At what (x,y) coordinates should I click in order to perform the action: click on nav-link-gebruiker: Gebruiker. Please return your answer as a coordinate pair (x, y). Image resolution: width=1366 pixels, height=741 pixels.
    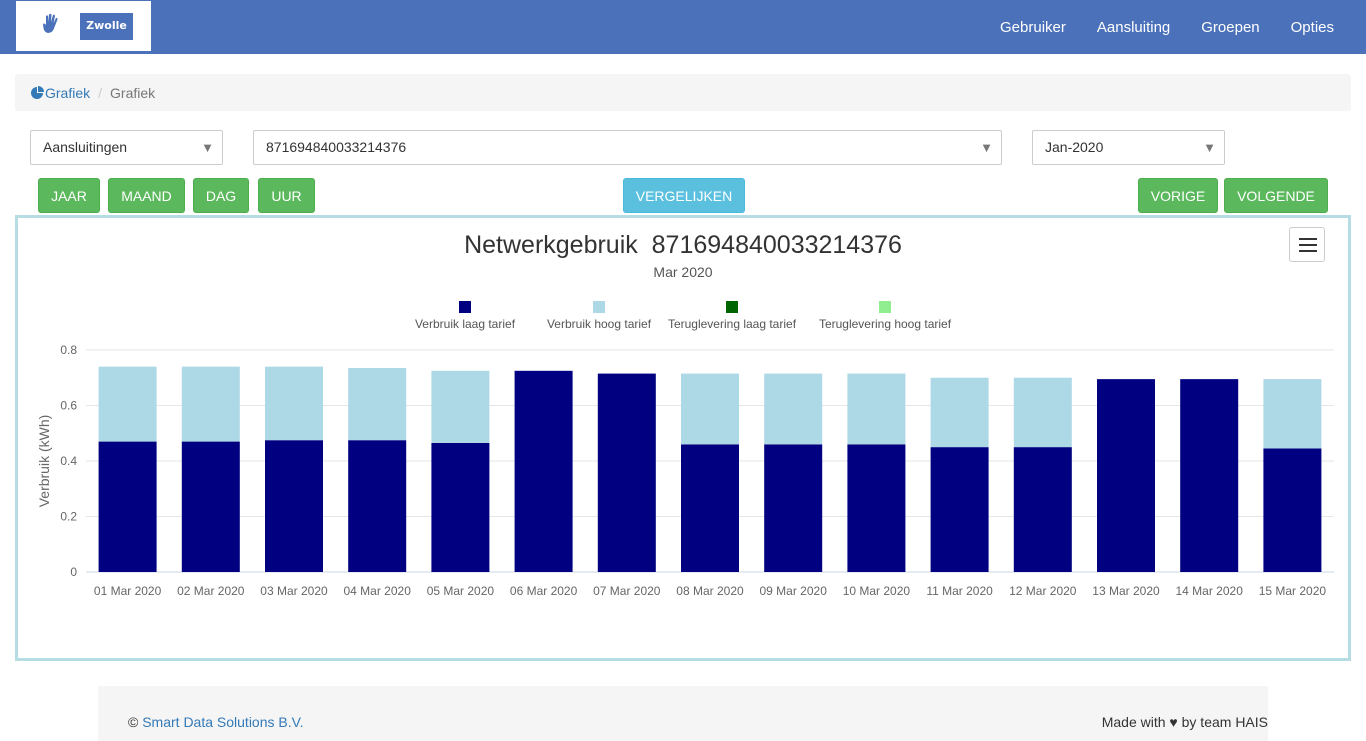
    Looking at the image, I should click on (1033, 27).